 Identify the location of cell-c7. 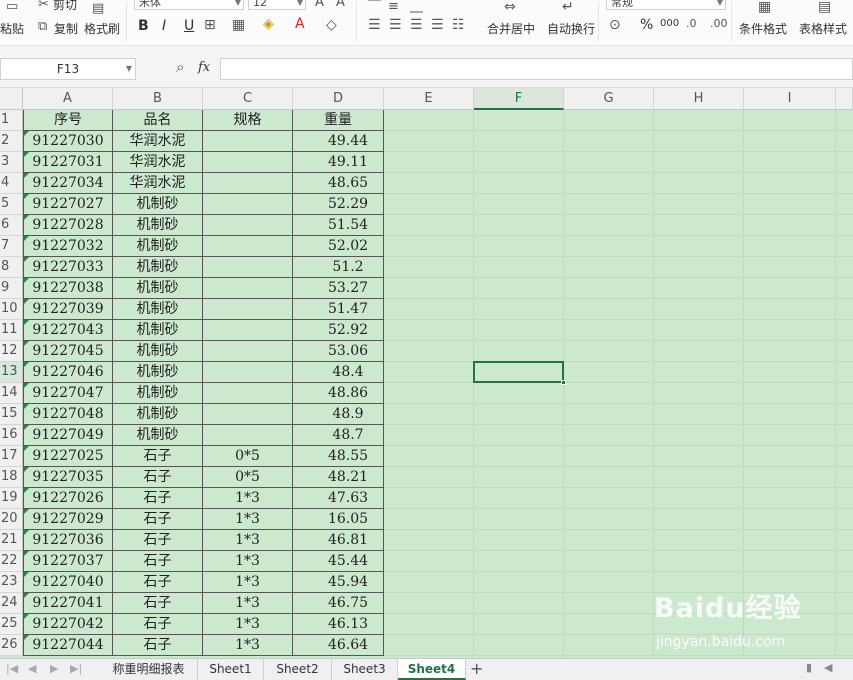
(248, 246).